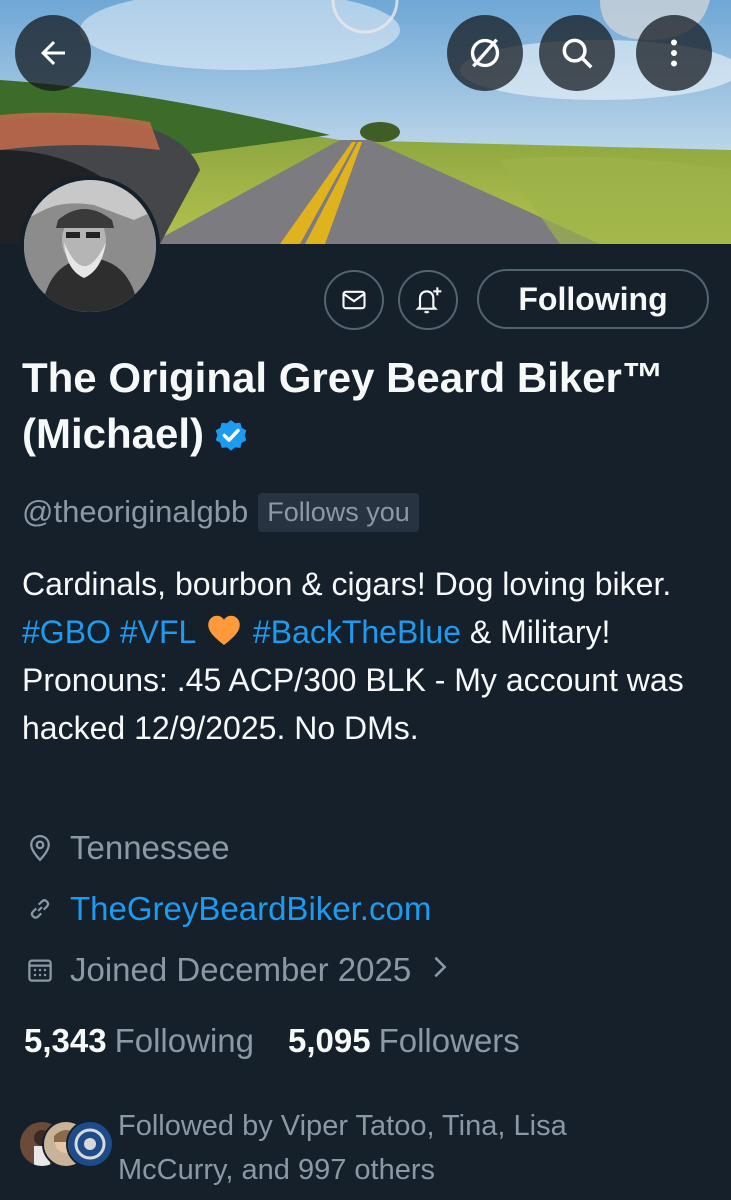 The height and width of the screenshot is (1200, 731). I want to click on hashtag-gbo: #GBO, so click(66, 632).